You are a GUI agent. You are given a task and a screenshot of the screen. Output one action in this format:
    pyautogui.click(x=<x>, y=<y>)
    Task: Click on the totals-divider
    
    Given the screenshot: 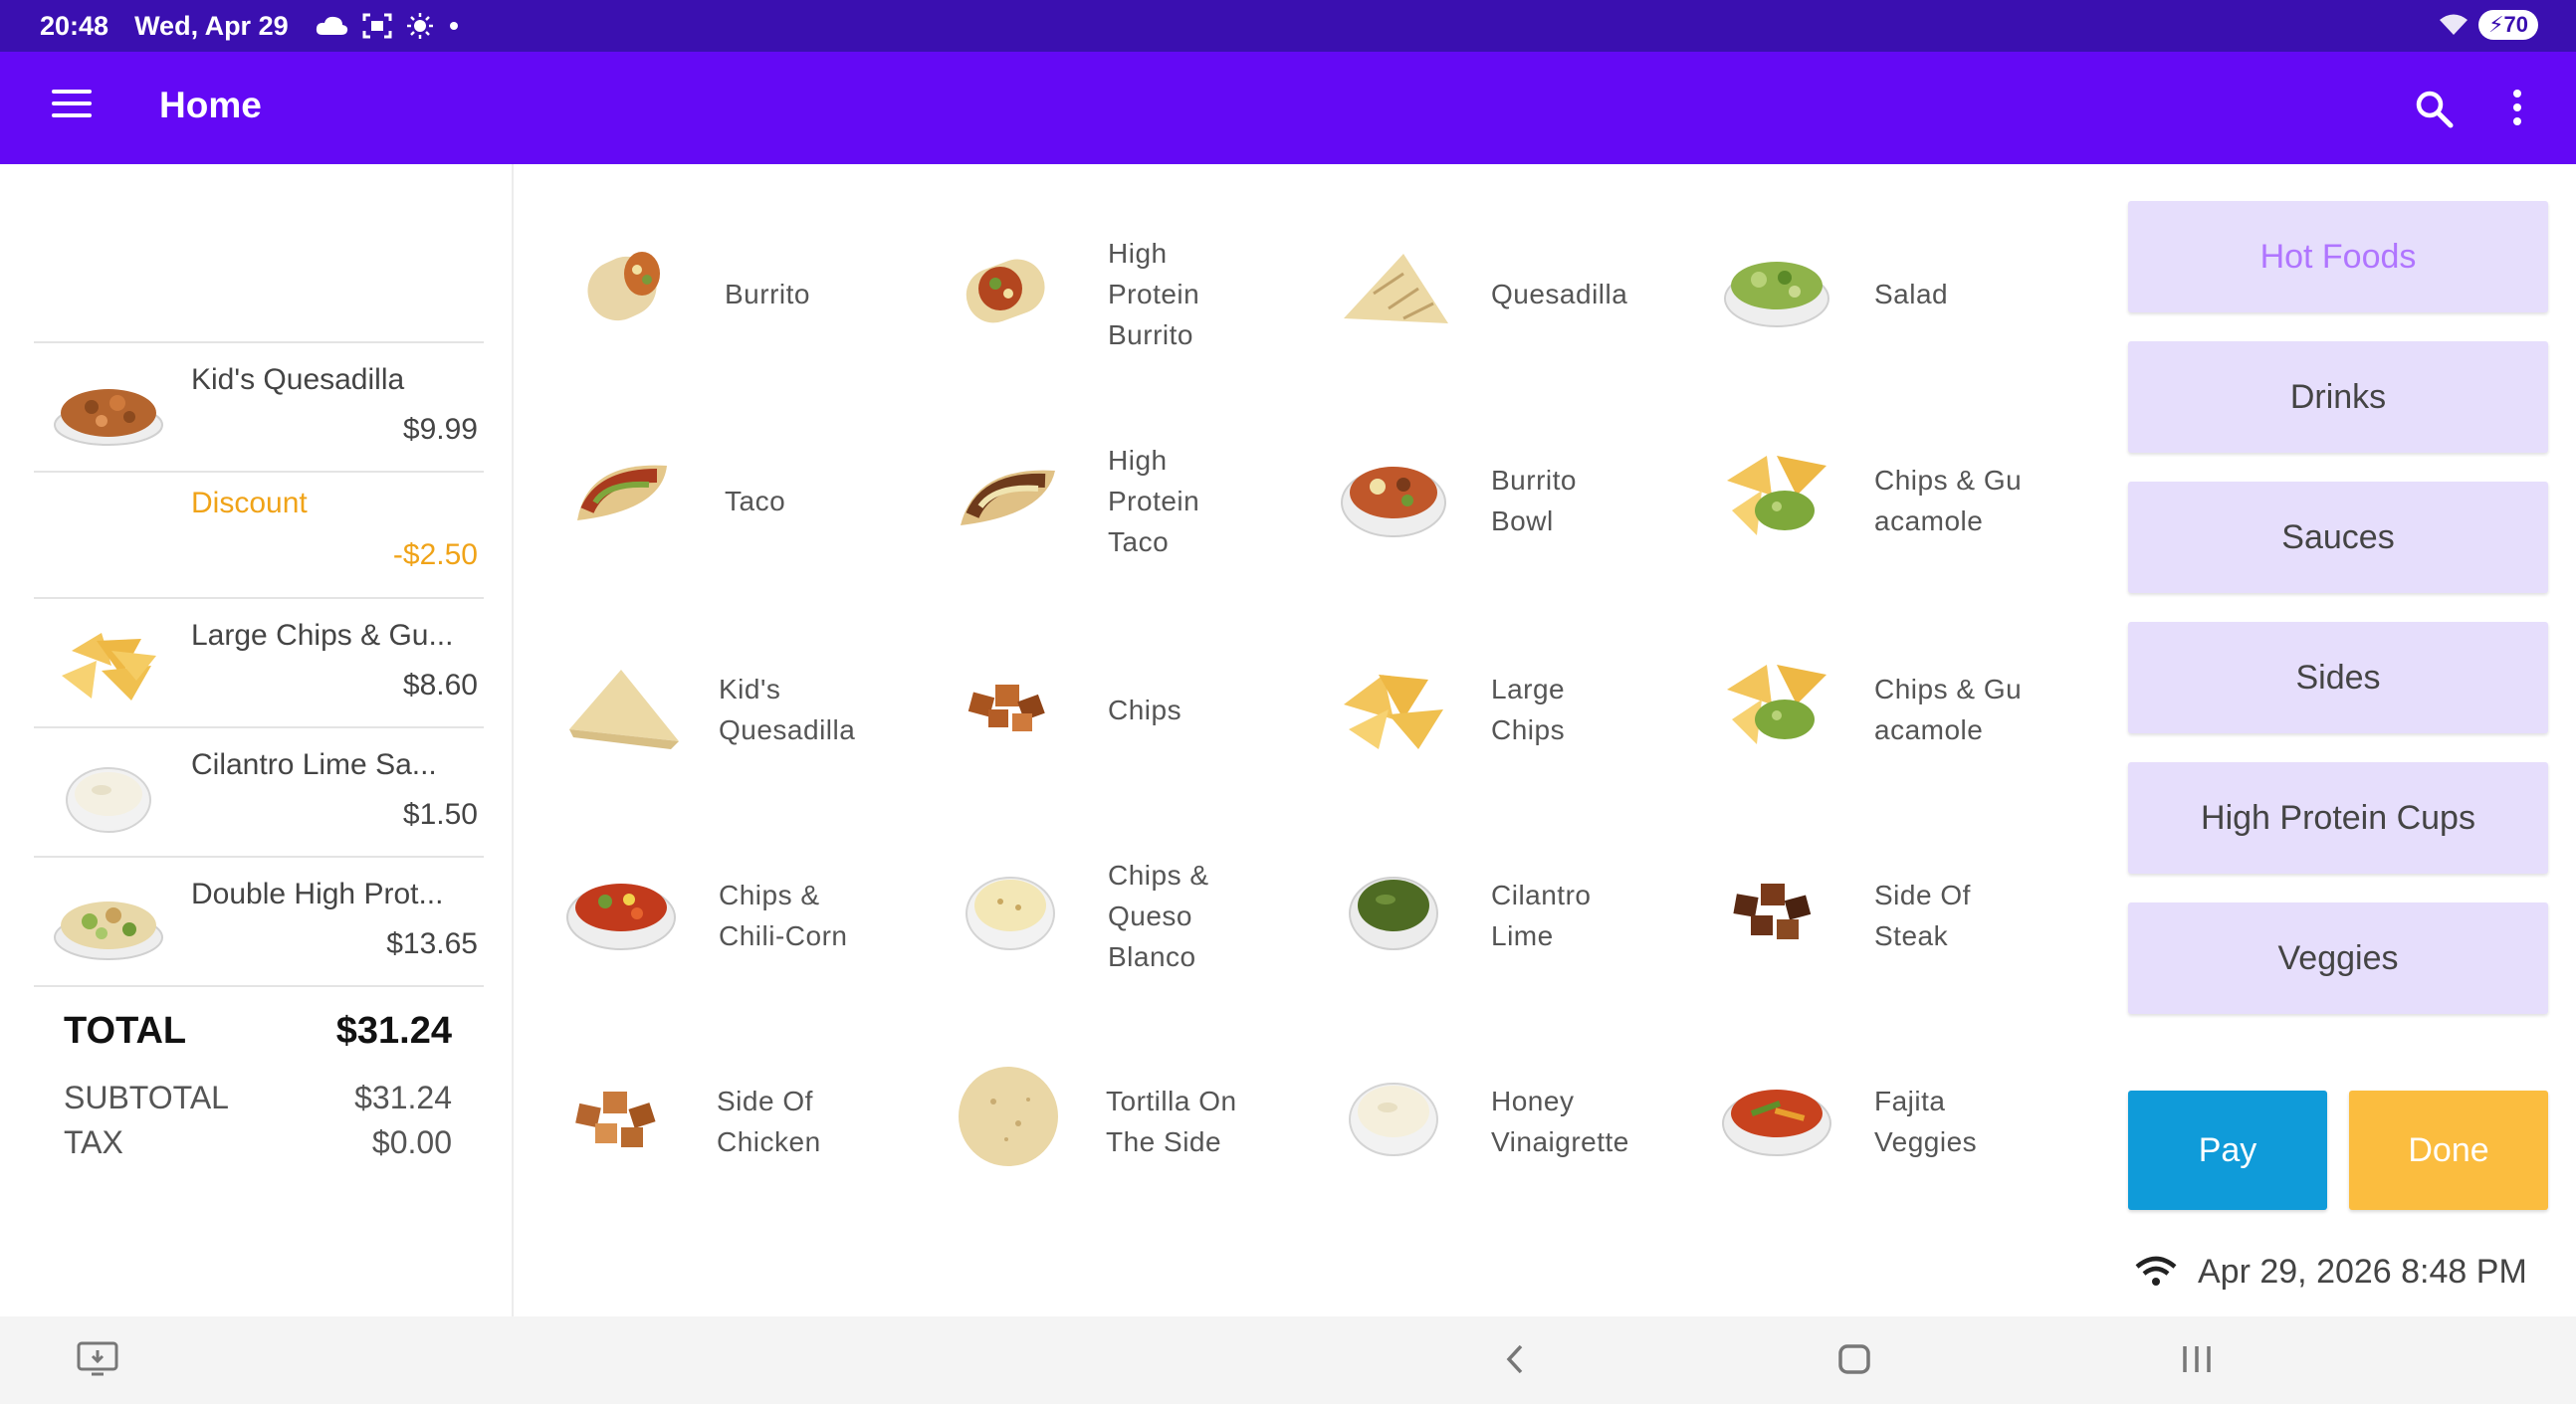 What is the action you would take?
    pyautogui.click(x=259, y=986)
    